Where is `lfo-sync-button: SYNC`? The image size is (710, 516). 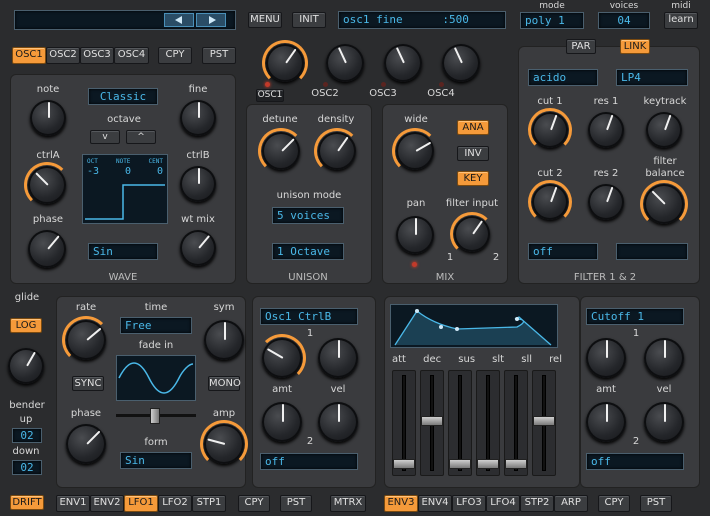 lfo-sync-button: SYNC is located at coordinates (88, 383).